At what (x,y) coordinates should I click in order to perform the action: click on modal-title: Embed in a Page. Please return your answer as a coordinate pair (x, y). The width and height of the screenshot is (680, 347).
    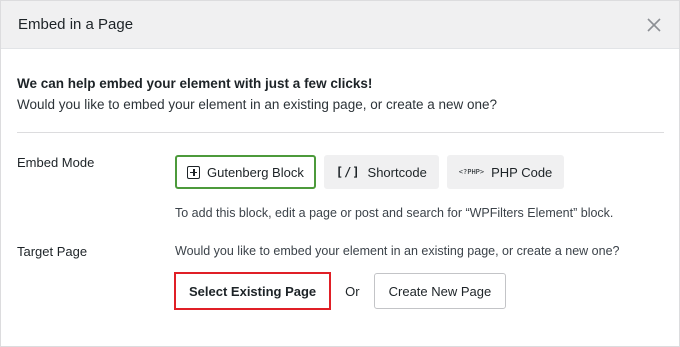
    Looking at the image, I should click on (76, 24).